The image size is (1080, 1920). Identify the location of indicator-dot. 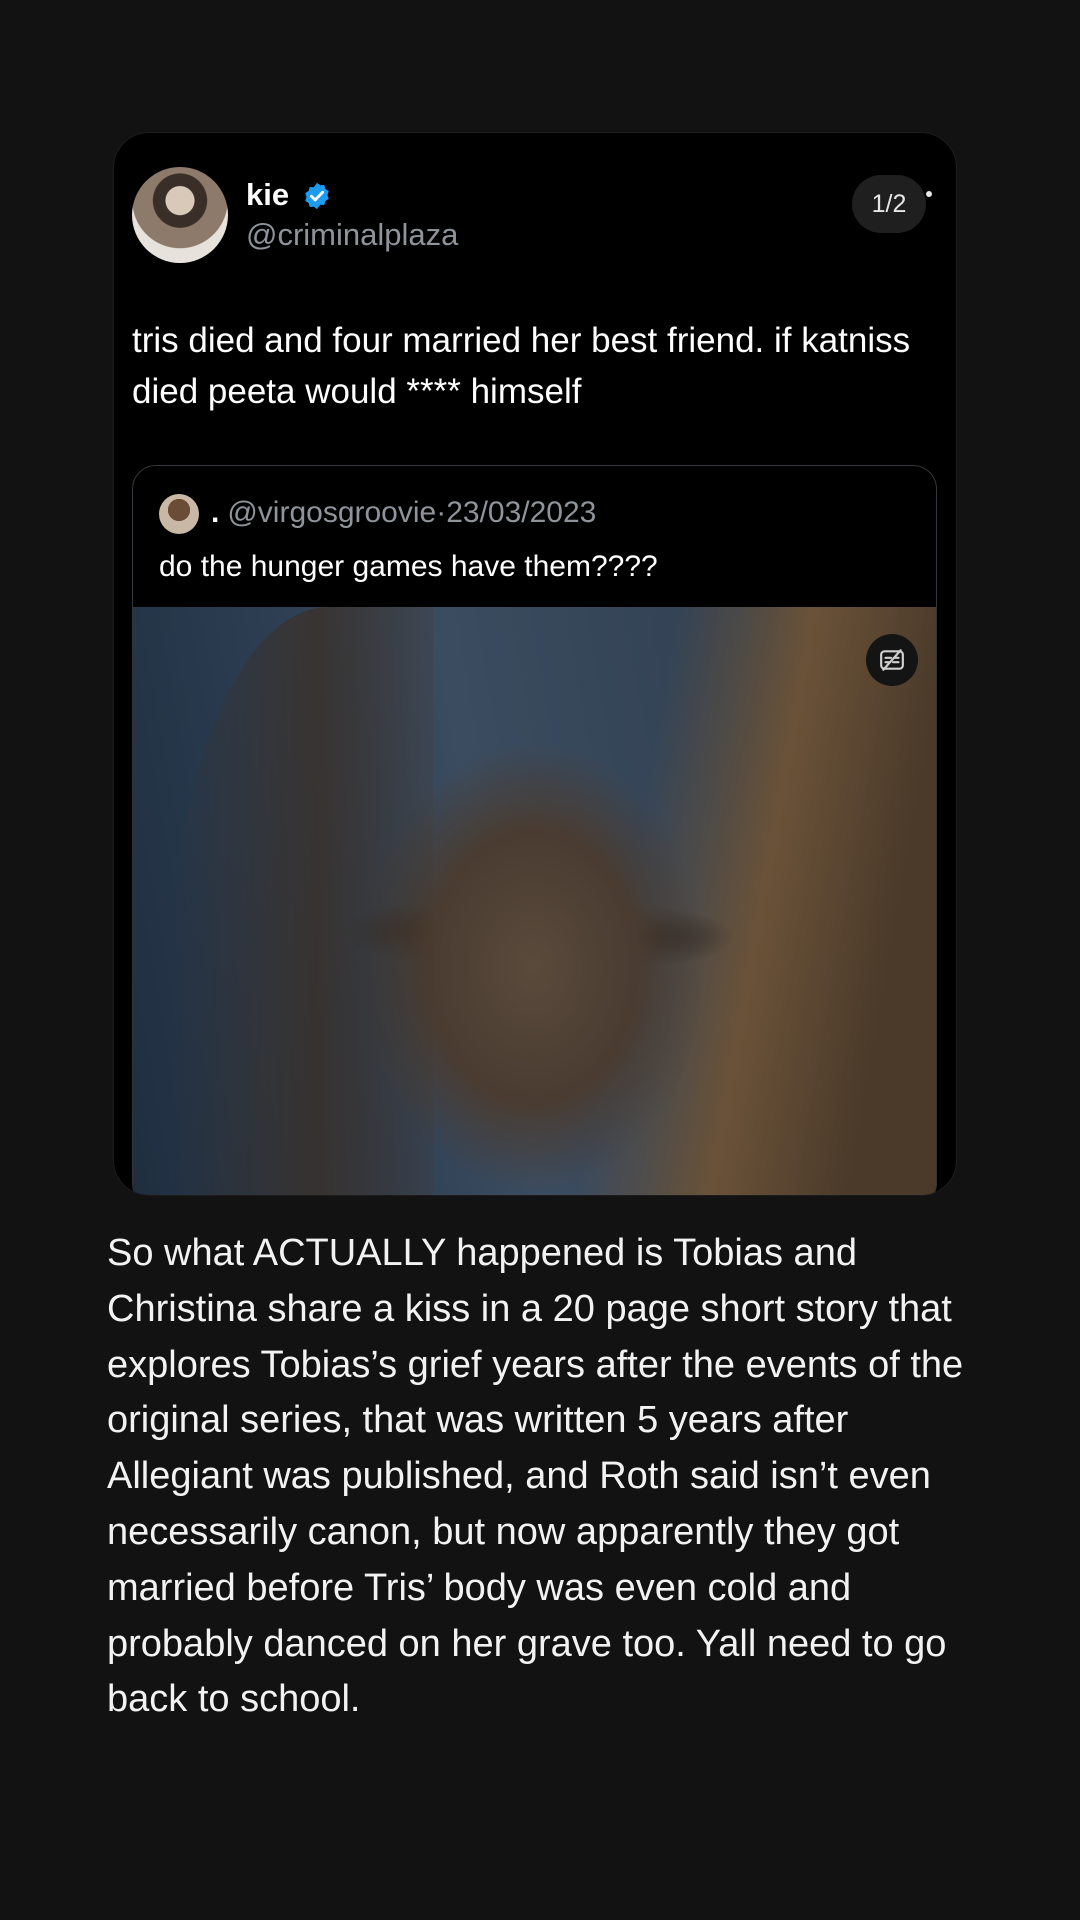
(929, 194).